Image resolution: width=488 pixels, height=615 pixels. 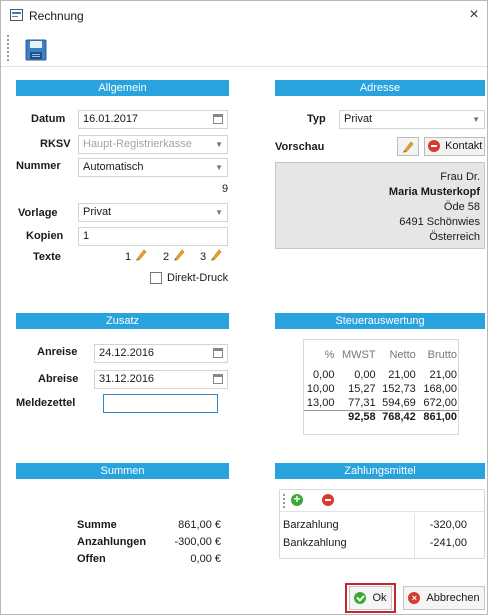 I want to click on vorlage-select: Privat ▼, so click(x=153, y=212).